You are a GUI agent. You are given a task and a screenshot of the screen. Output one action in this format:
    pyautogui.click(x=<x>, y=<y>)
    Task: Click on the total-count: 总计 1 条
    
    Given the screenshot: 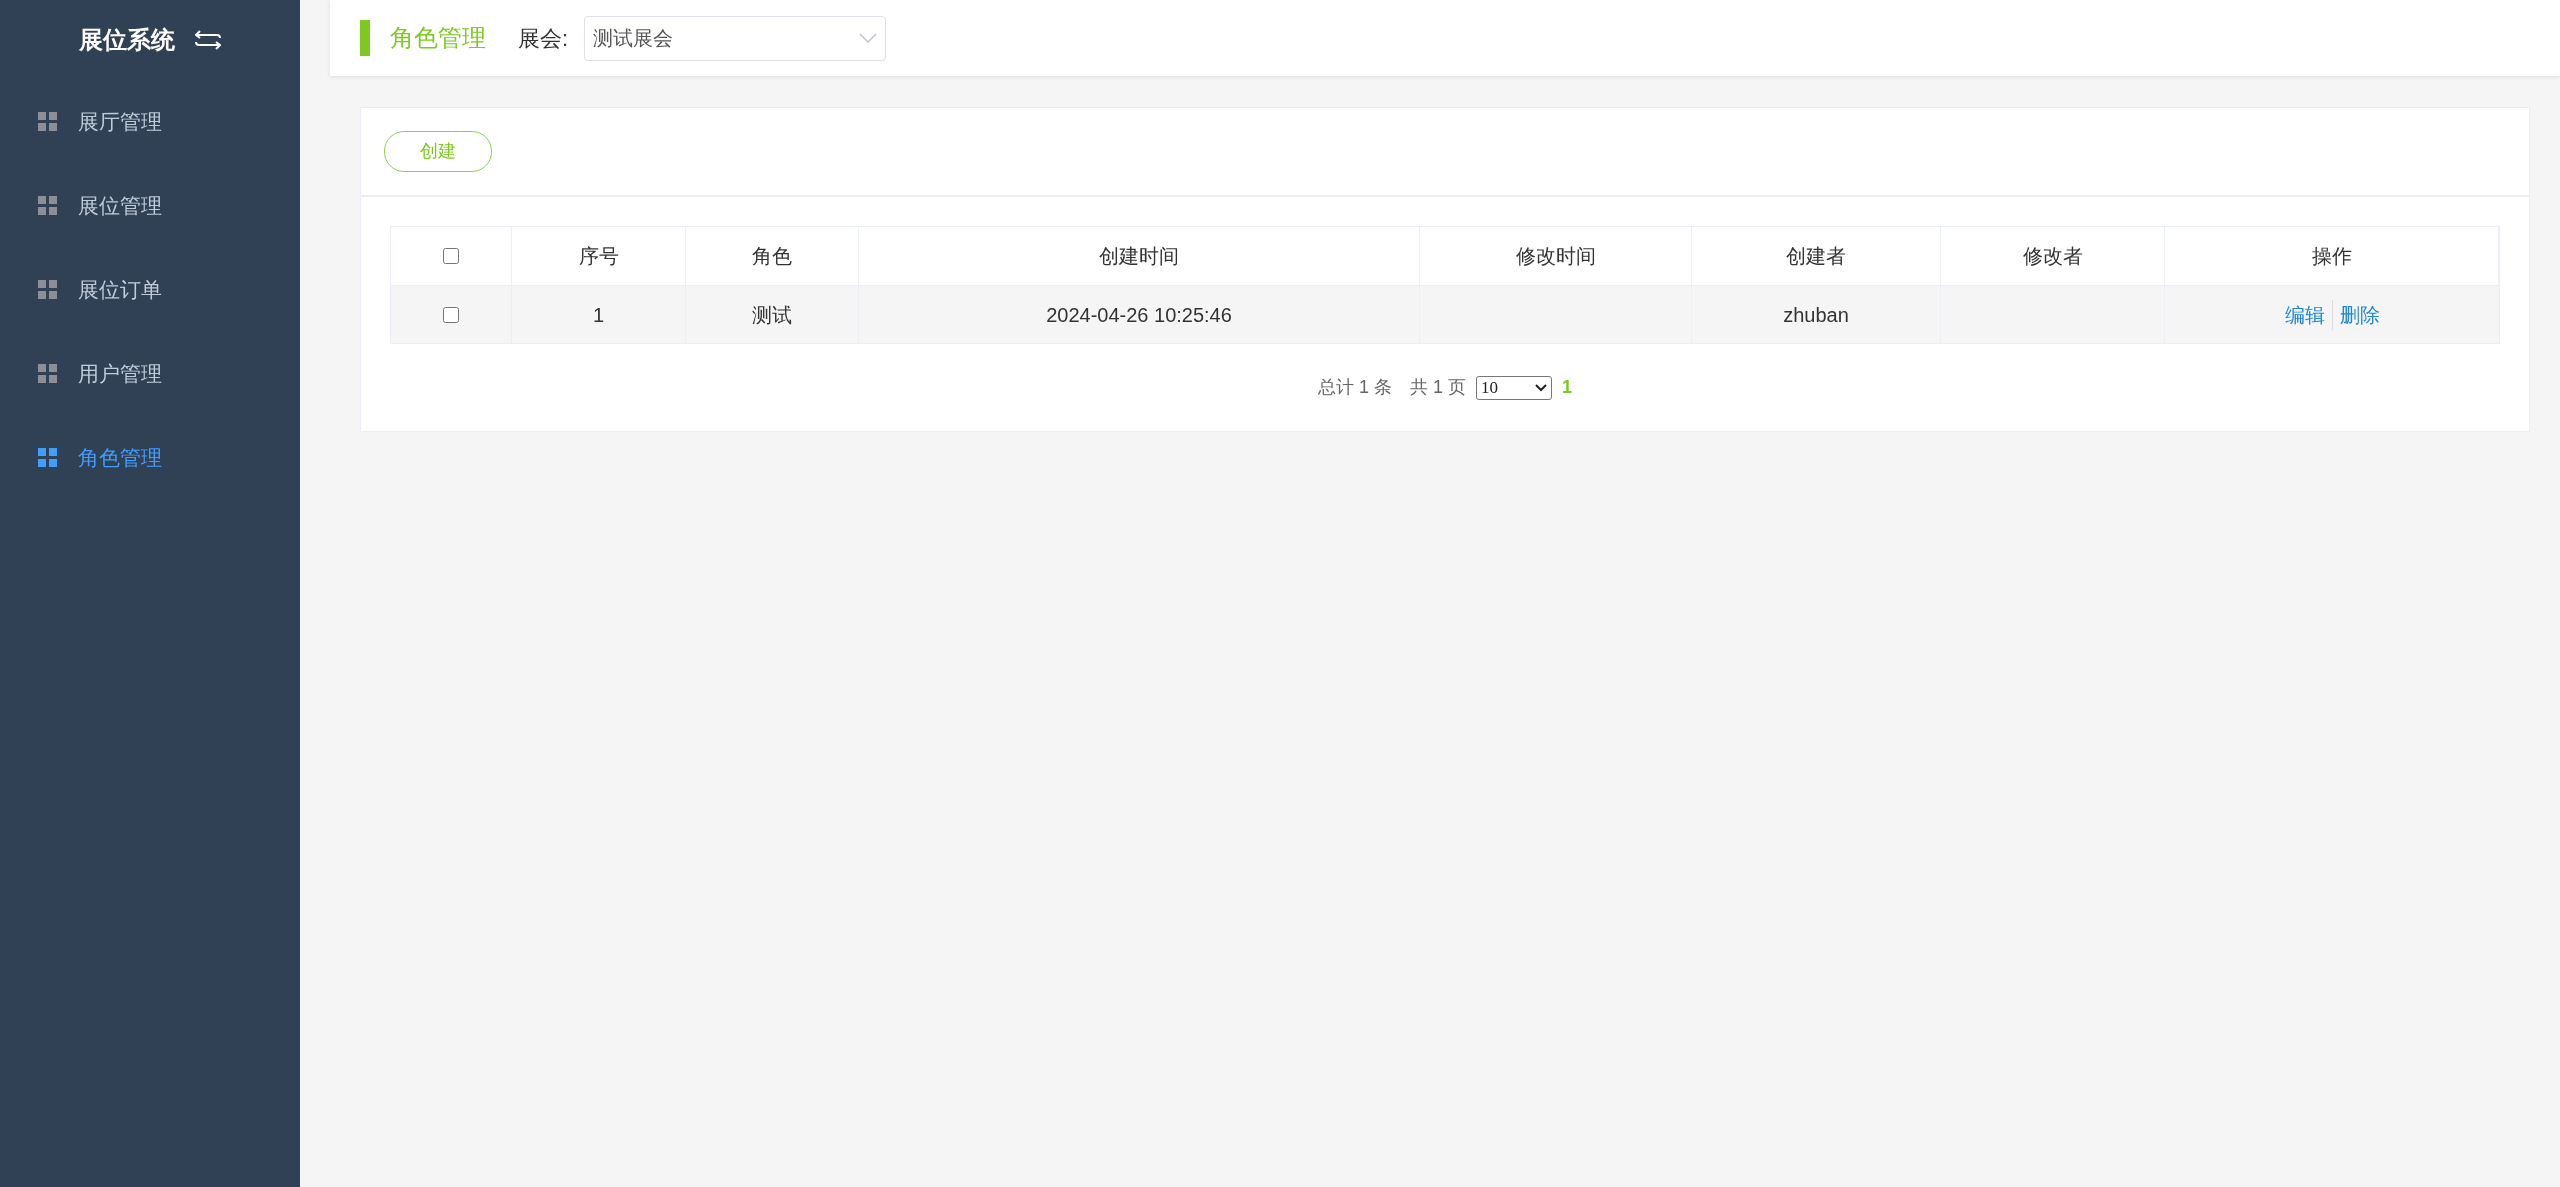 What is the action you would take?
    pyautogui.click(x=1354, y=387)
    